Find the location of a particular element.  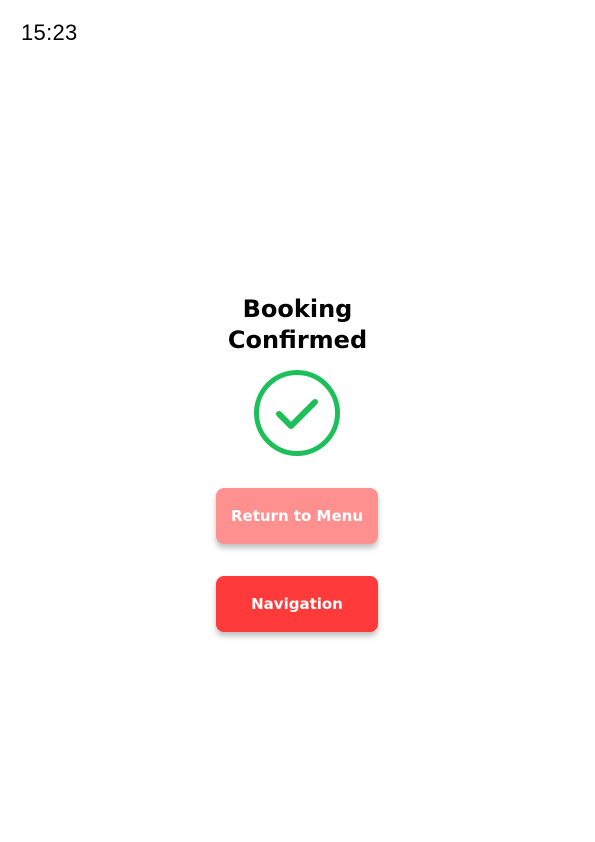

check-circle-icon is located at coordinates (297, 413).